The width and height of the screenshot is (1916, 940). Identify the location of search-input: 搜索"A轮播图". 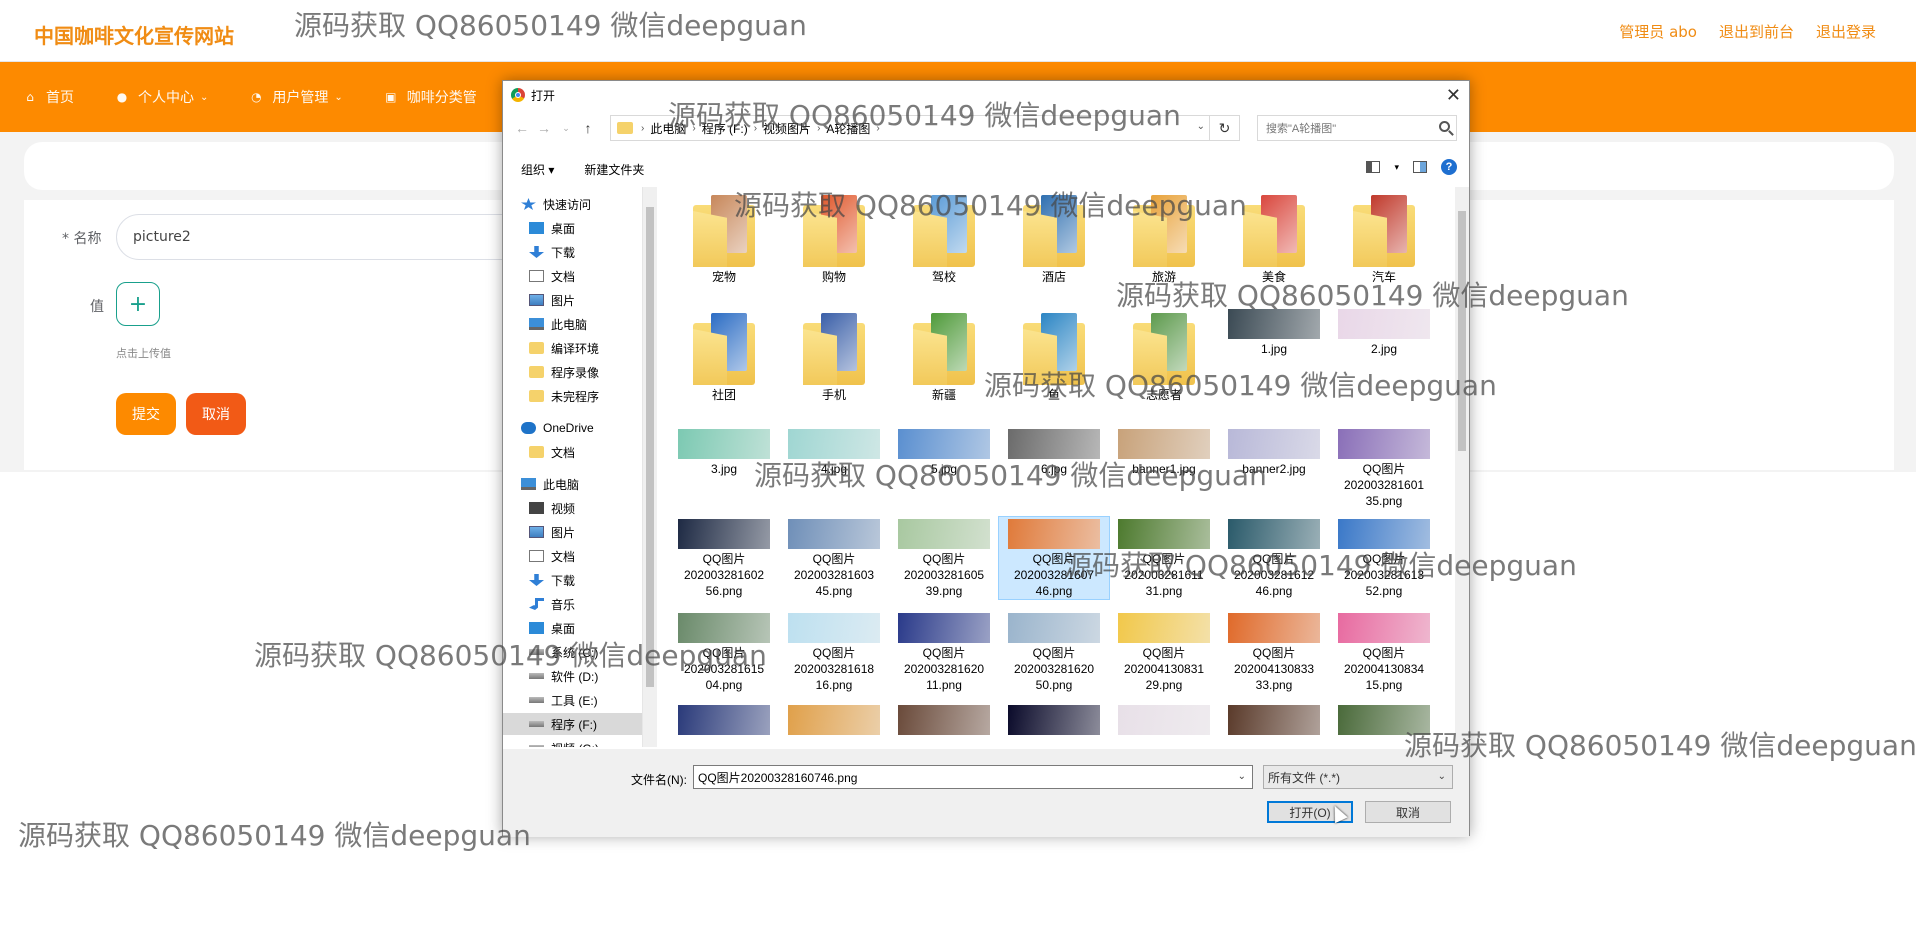
(1357, 128).